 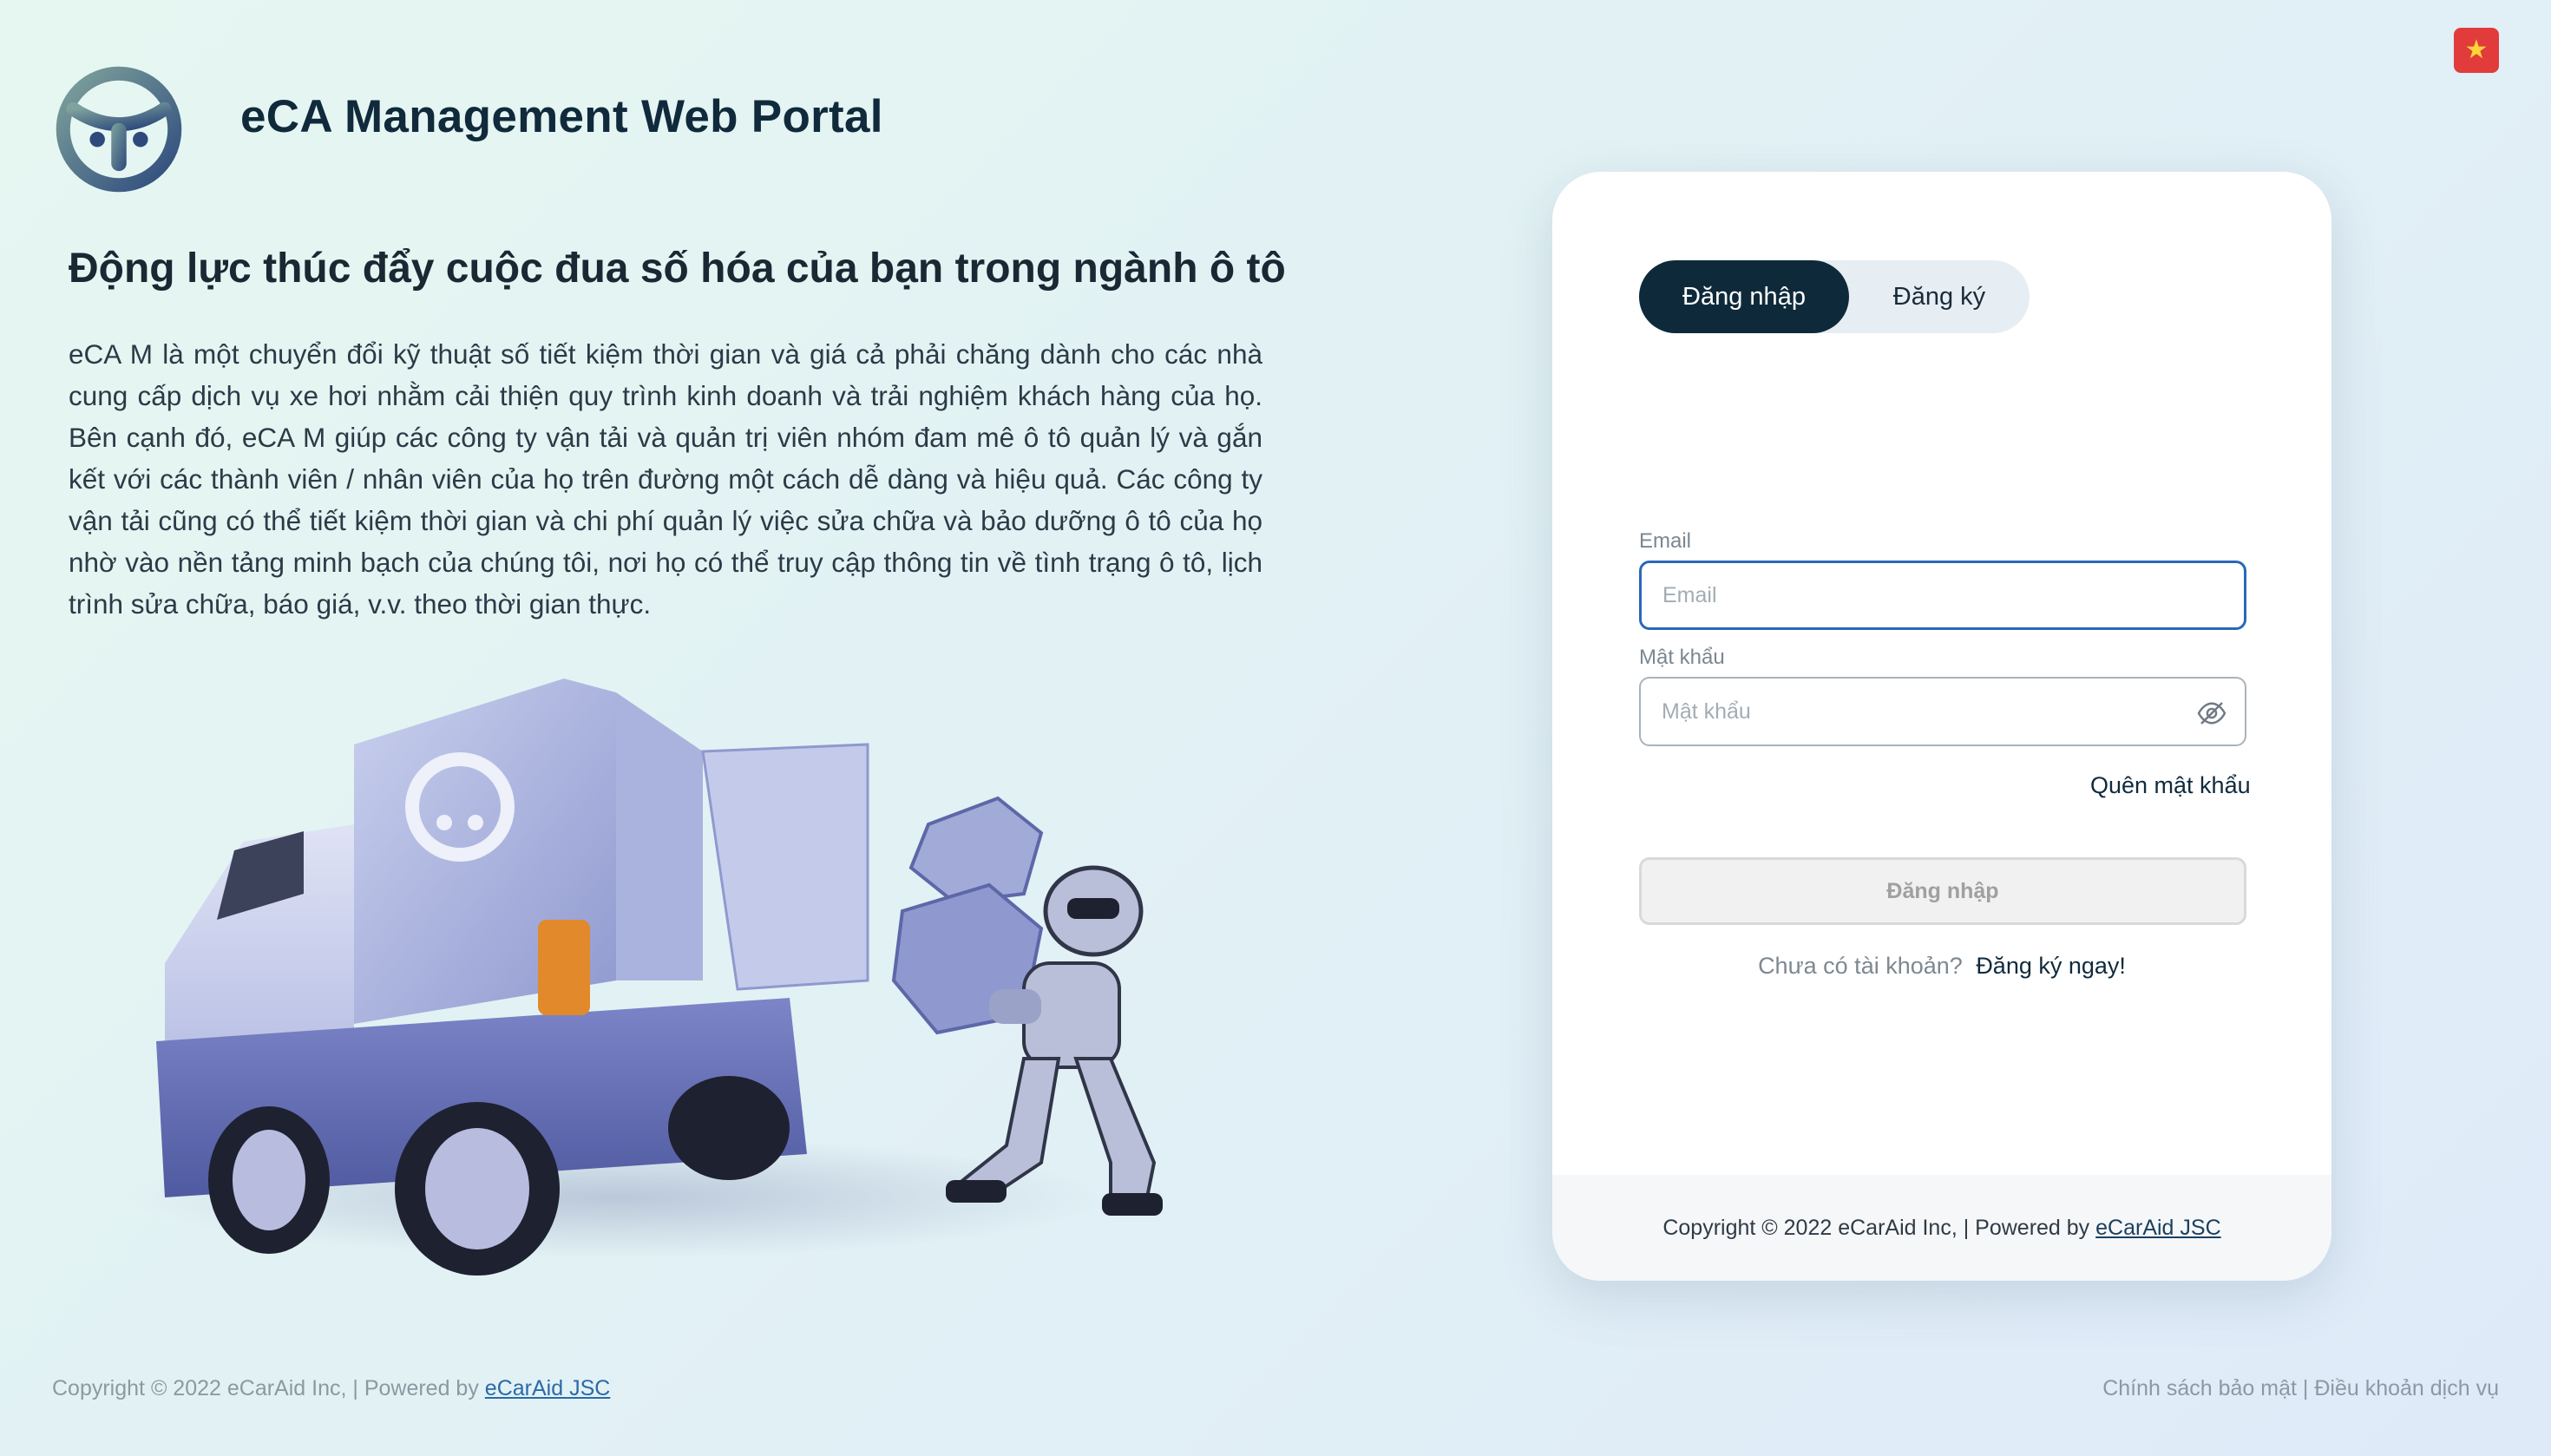 I want to click on email-input, so click(x=1943, y=595).